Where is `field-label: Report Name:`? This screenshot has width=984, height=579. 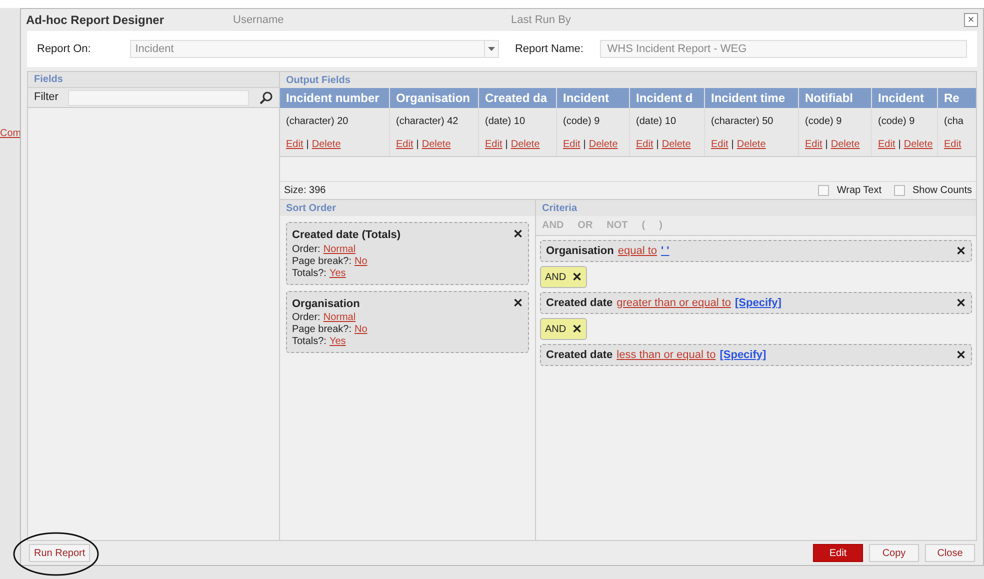
field-label: Report Name: is located at coordinates (549, 49).